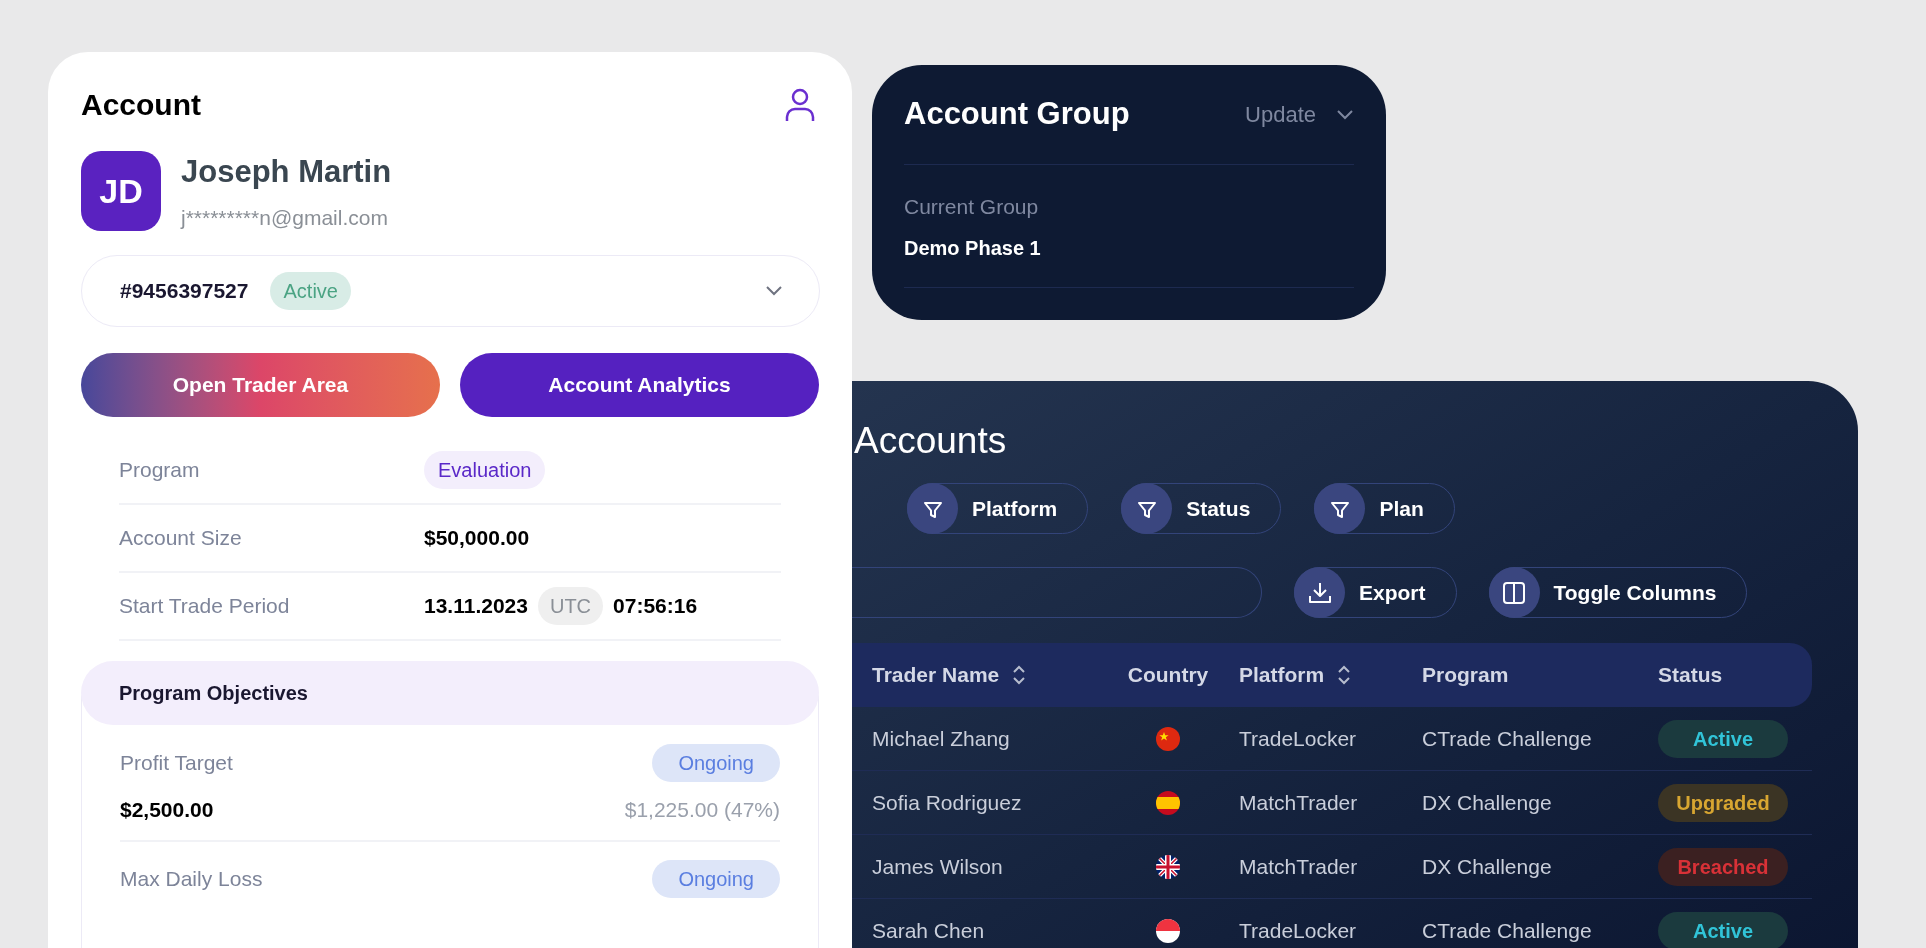 Image resolution: width=1926 pixels, height=948 pixels. What do you see at coordinates (485, 470) in the screenshot?
I see `program-badge: Evaluation` at bounding box center [485, 470].